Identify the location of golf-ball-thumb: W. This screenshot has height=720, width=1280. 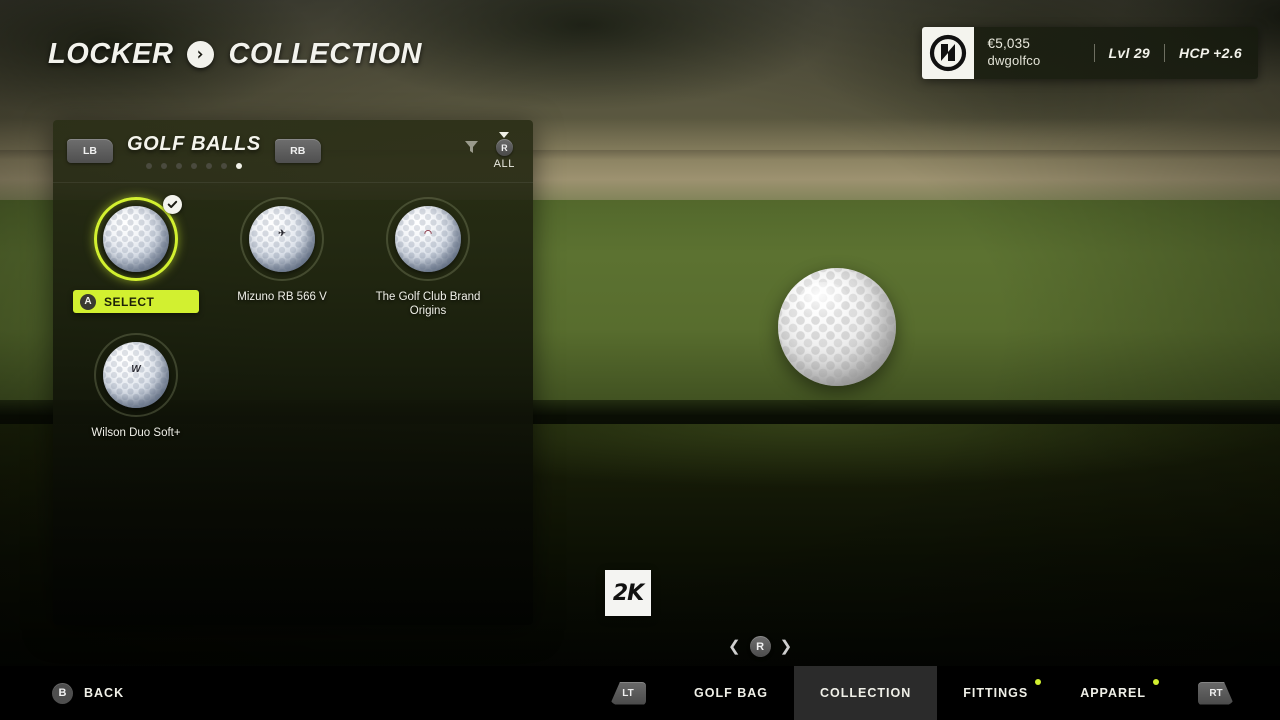
(136, 374).